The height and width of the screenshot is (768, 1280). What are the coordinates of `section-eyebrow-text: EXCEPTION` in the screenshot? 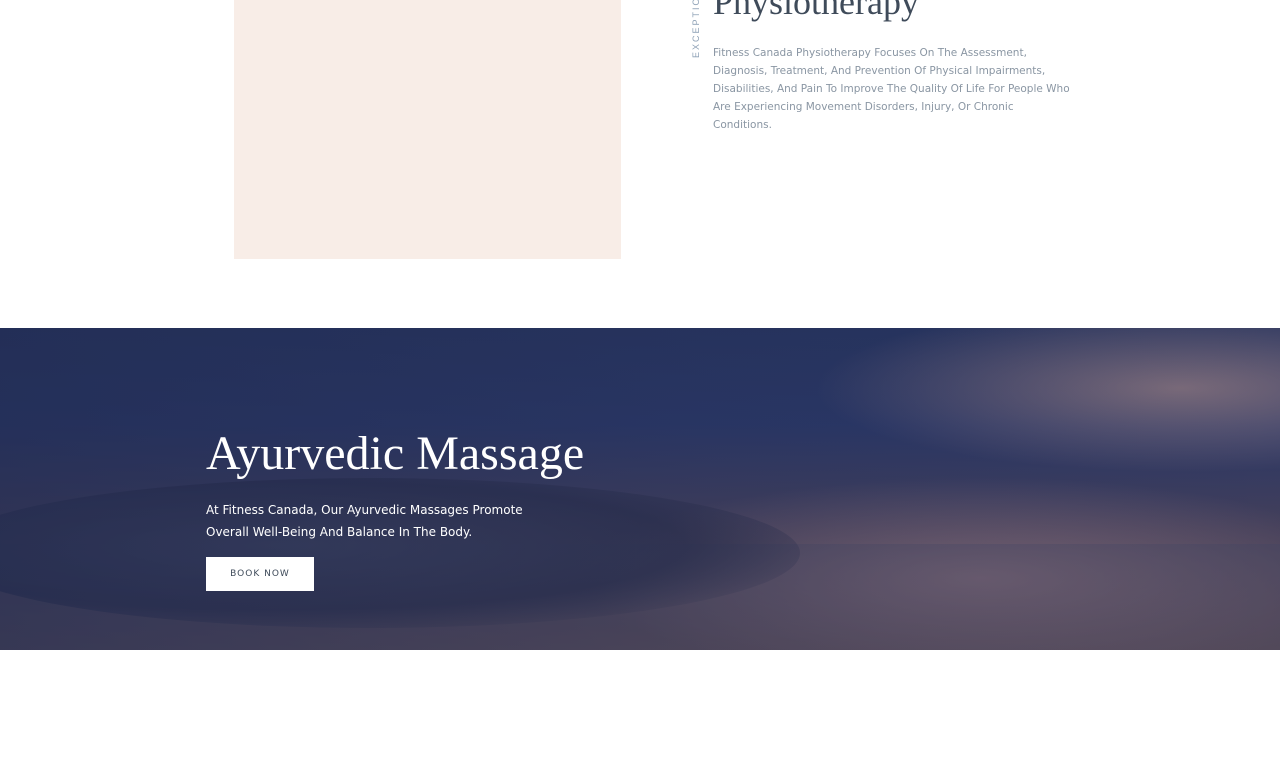 It's located at (696, 29).